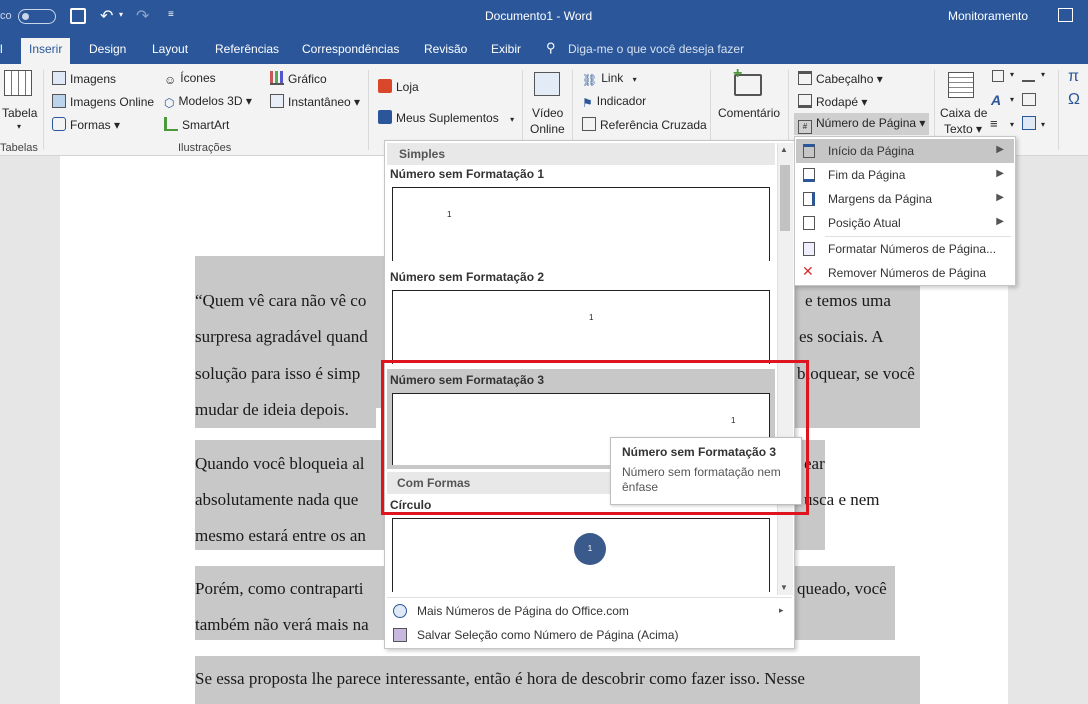 This screenshot has height=704, width=1088. I want to click on store-button: Loja, so click(398, 86).